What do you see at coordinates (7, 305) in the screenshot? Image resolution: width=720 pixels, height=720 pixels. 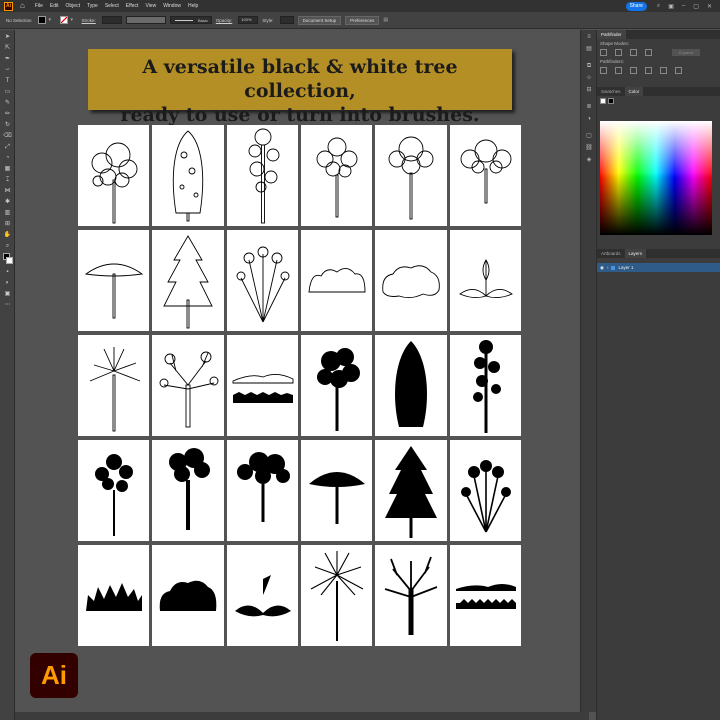 I see `more-tools-icon: ⋯` at bounding box center [7, 305].